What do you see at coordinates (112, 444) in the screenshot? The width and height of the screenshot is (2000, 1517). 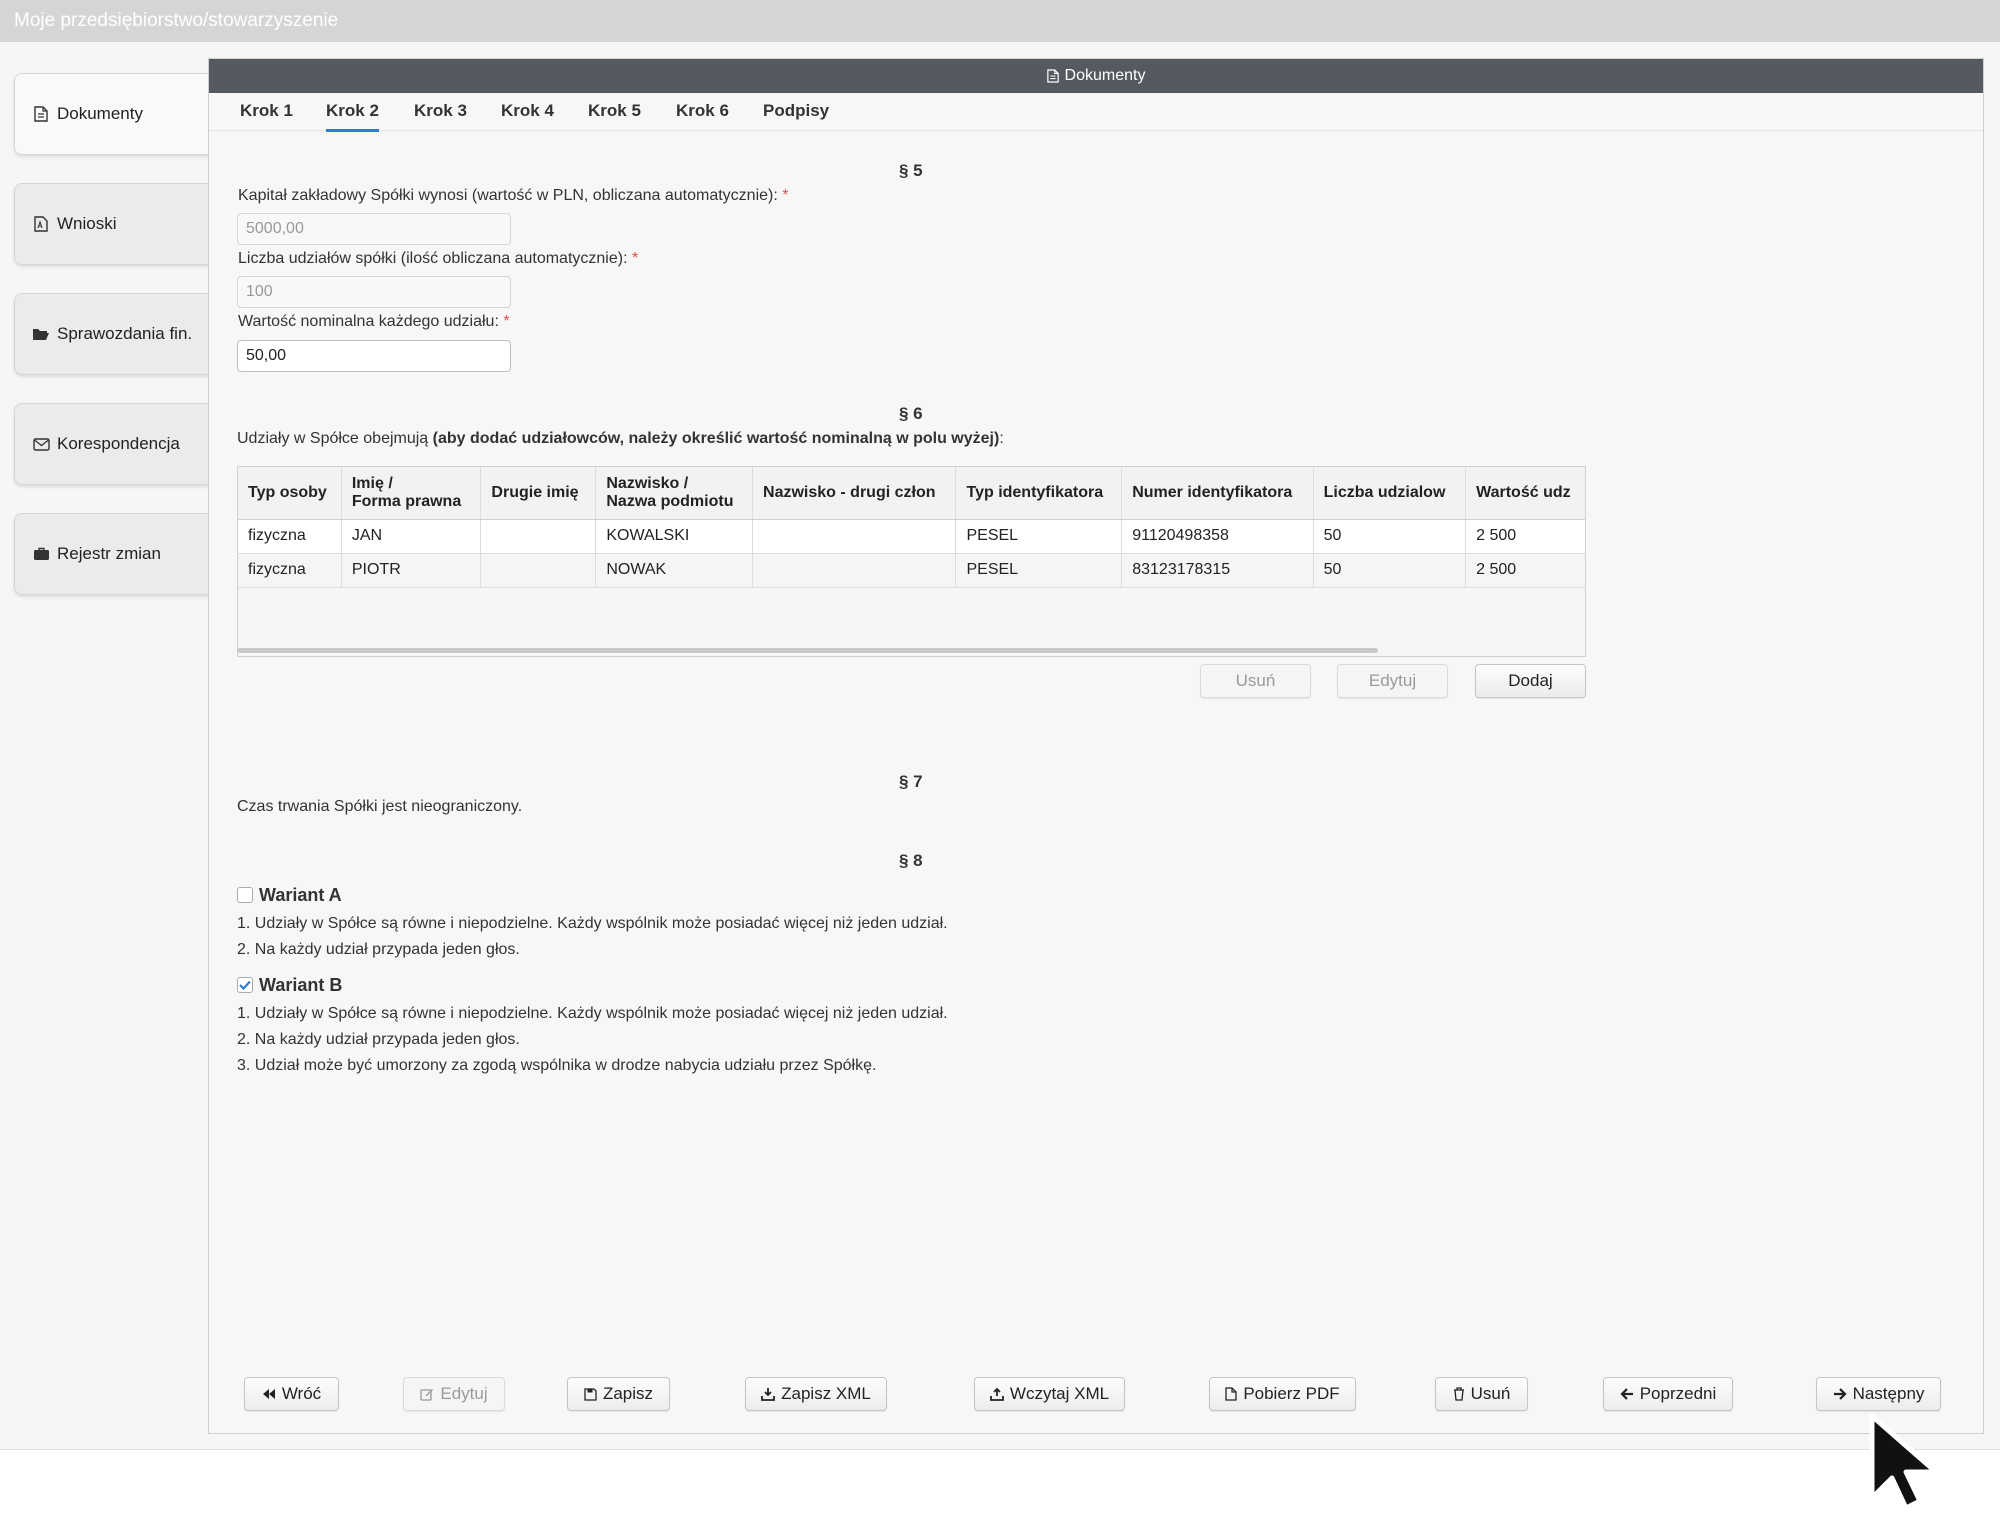 I see `sidebar-item-korespondencja: Korespondencja` at bounding box center [112, 444].